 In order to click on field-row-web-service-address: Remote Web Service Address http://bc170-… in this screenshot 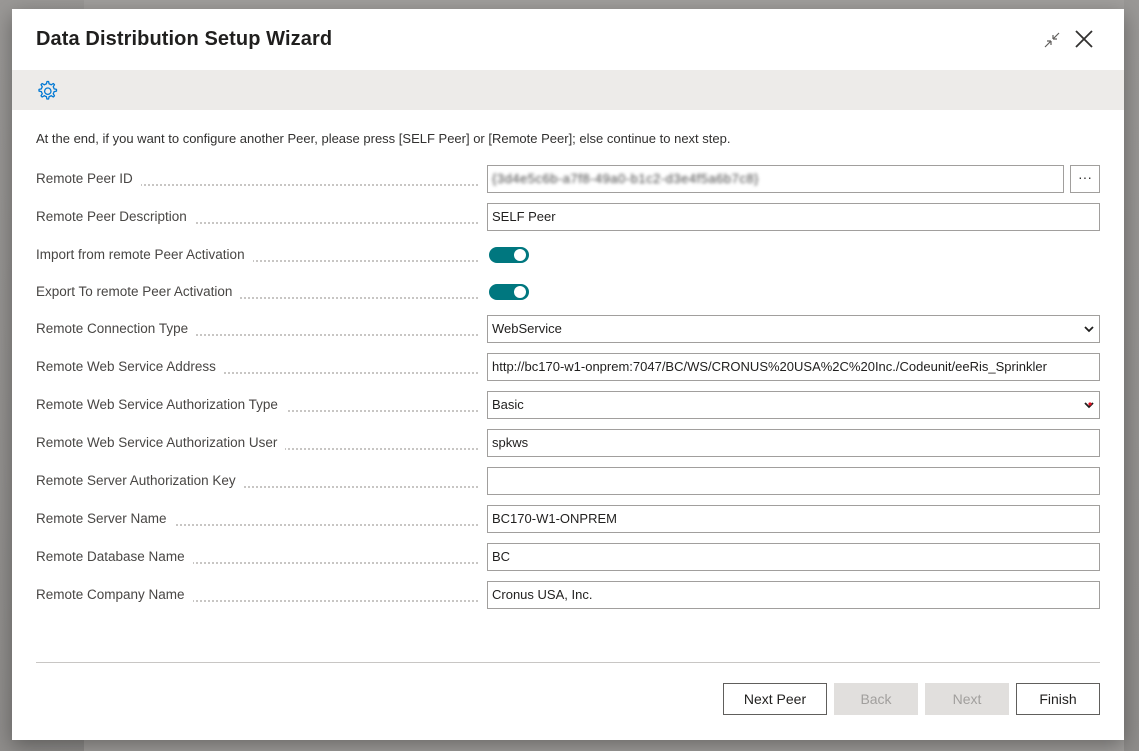, I will do `click(568, 367)`.